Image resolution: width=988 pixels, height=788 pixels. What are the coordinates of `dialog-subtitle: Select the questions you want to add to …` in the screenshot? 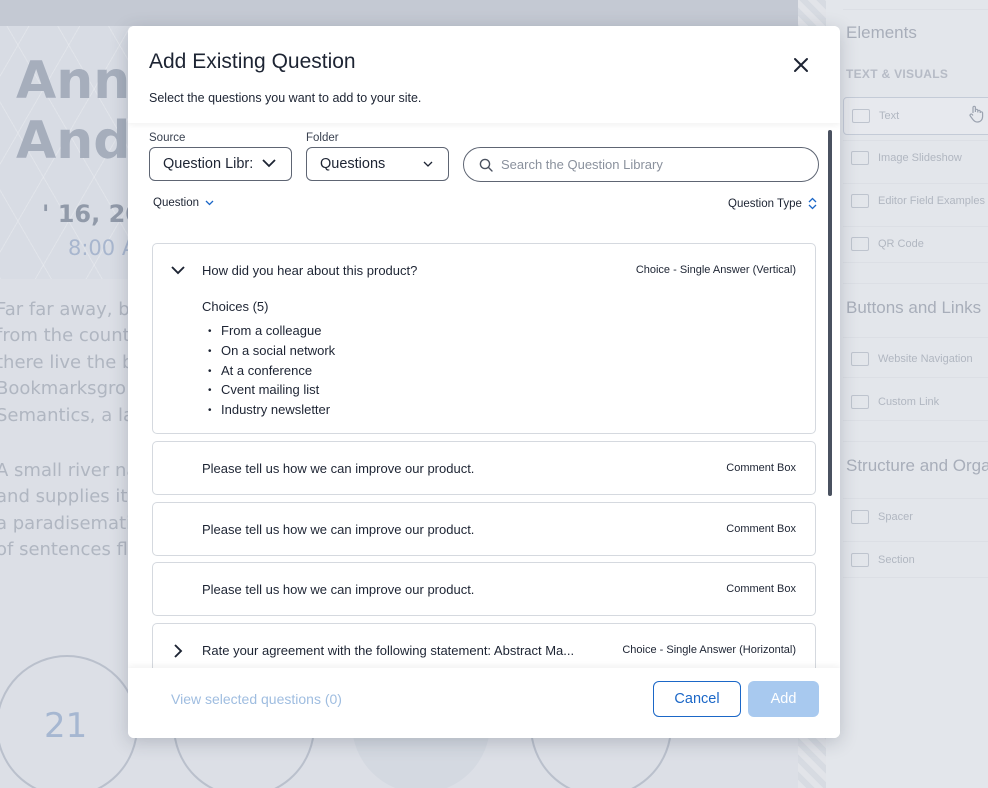 It's located at (285, 98).